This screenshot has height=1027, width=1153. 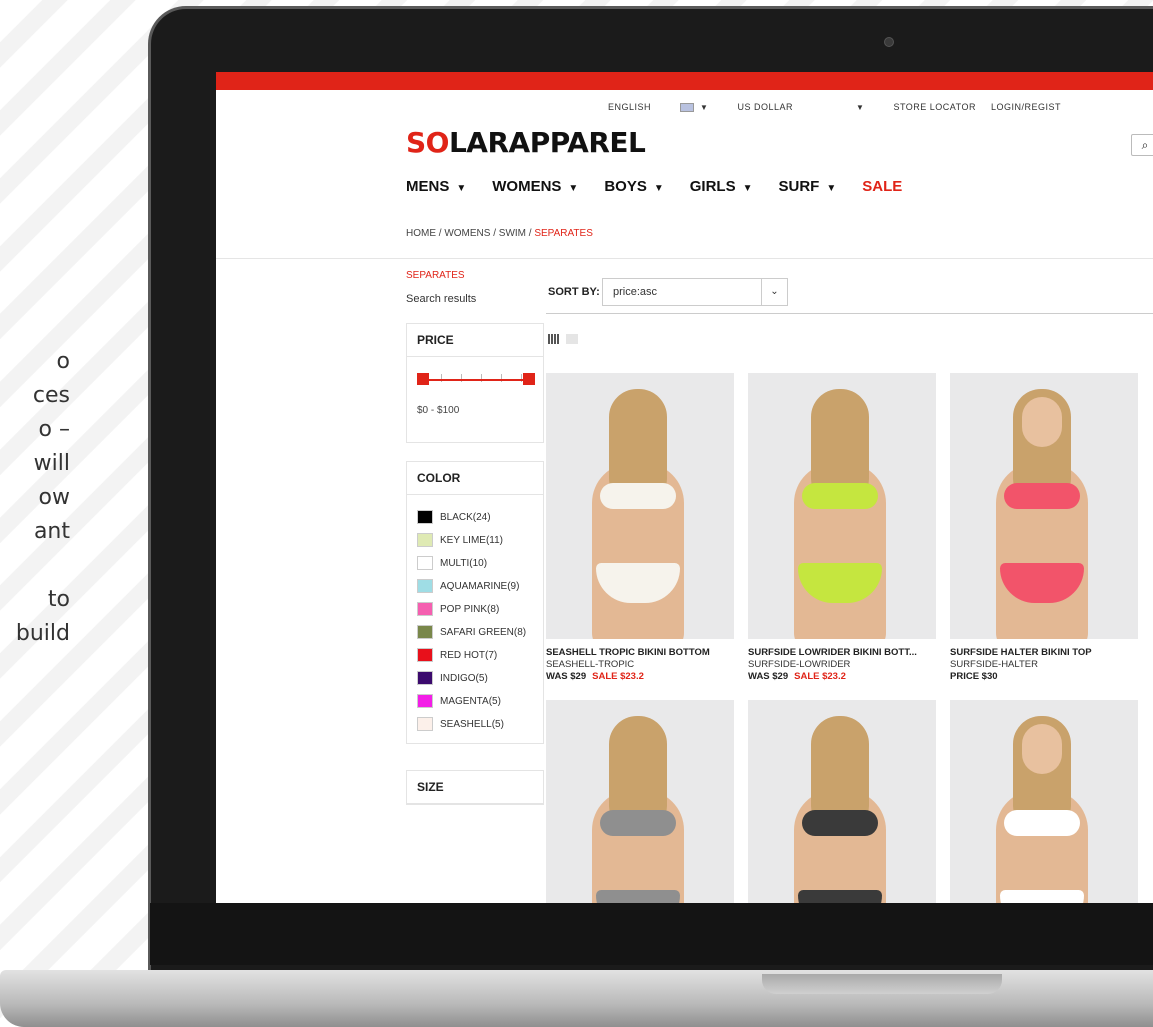 What do you see at coordinates (840, 896) in the screenshot?
I see `swimsuit-bottom` at bounding box center [840, 896].